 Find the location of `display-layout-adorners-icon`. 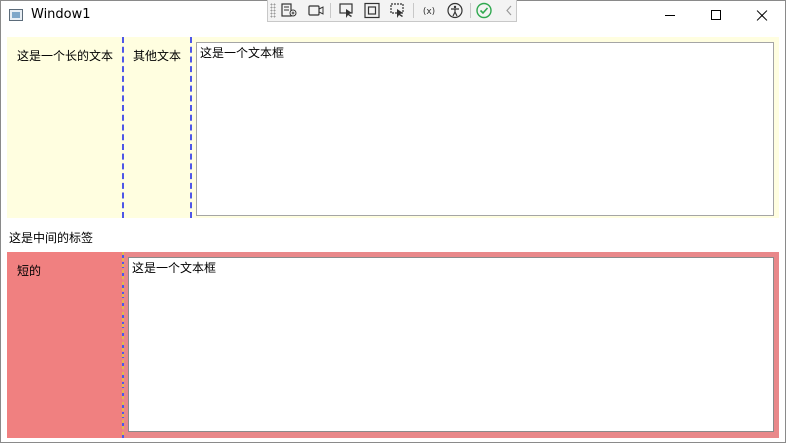

display-layout-adorners-icon is located at coordinates (372, 10).